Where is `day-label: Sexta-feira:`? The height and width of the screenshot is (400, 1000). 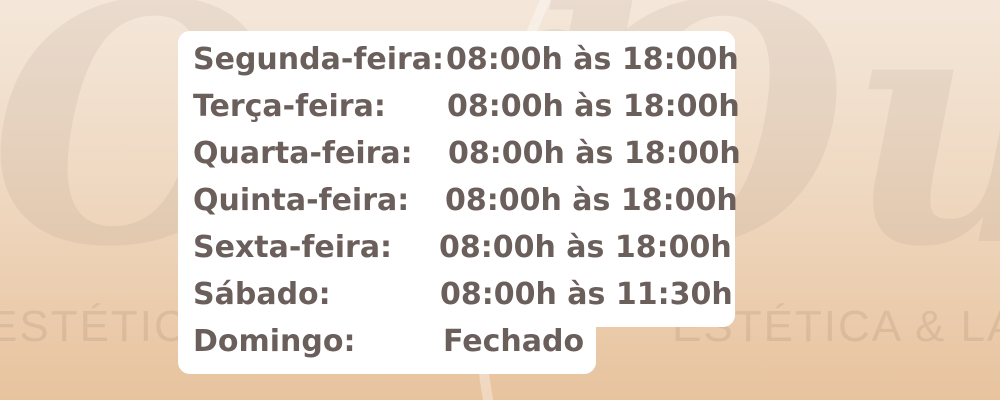
day-label: Sexta-feira: is located at coordinates (293, 247).